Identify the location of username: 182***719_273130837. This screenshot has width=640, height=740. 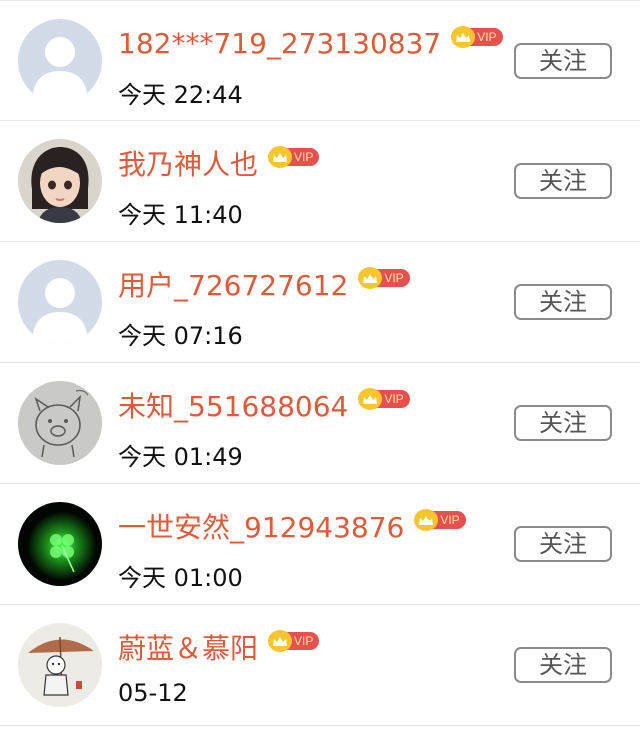
(279, 43).